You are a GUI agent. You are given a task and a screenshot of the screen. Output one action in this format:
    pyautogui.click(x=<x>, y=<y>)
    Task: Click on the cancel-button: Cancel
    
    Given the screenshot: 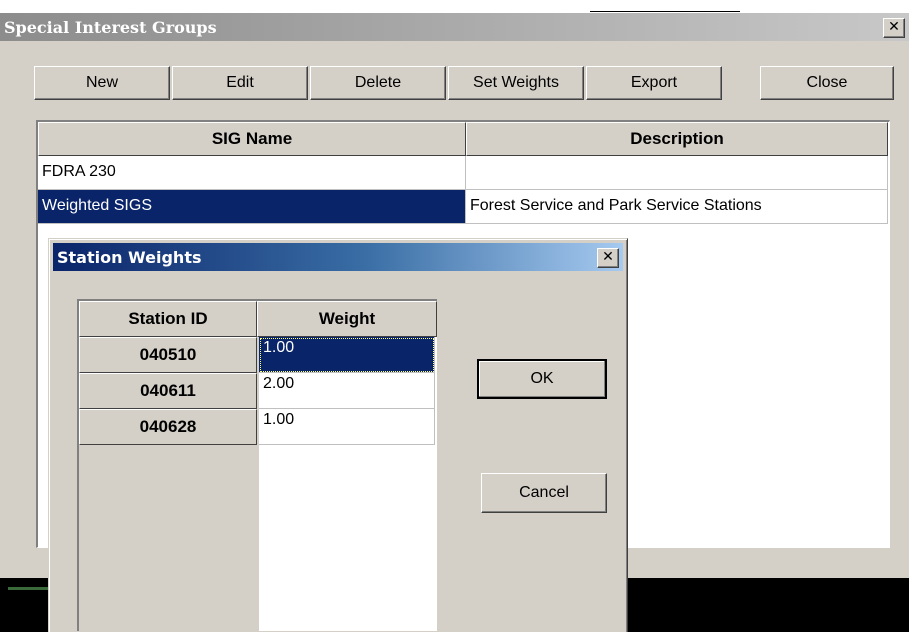 What is the action you would take?
    pyautogui.click(x=544, y=493)
    